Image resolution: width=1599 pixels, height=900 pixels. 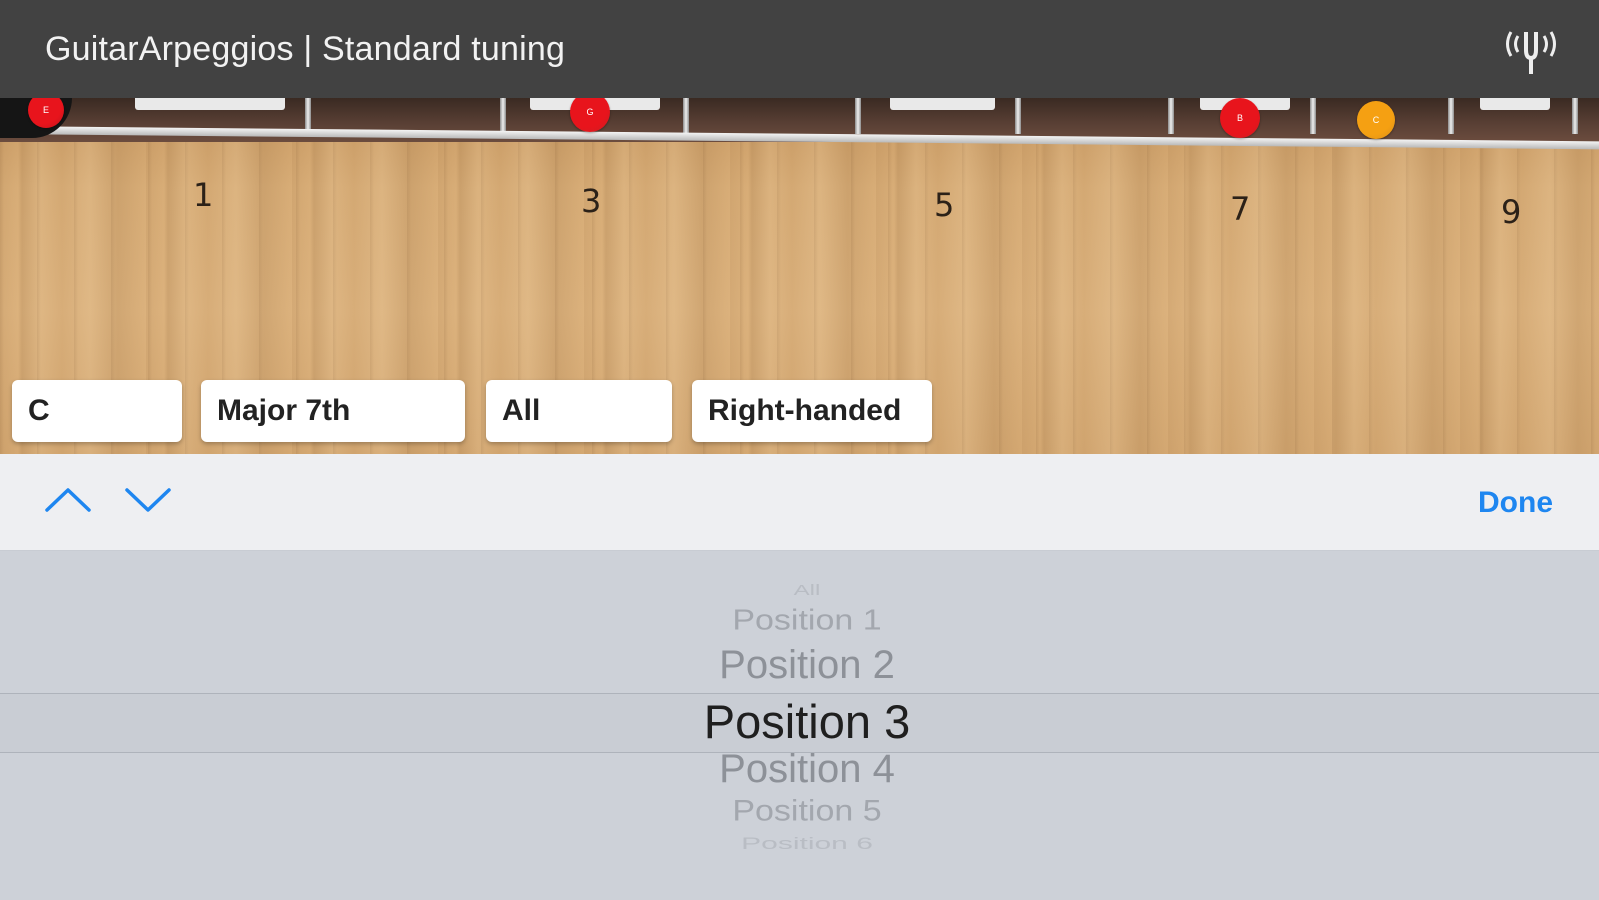 What do you see at coordinates (148, 500) in the screenshot?
I see `chevron-down-icon` at bounding box center [148, 500].